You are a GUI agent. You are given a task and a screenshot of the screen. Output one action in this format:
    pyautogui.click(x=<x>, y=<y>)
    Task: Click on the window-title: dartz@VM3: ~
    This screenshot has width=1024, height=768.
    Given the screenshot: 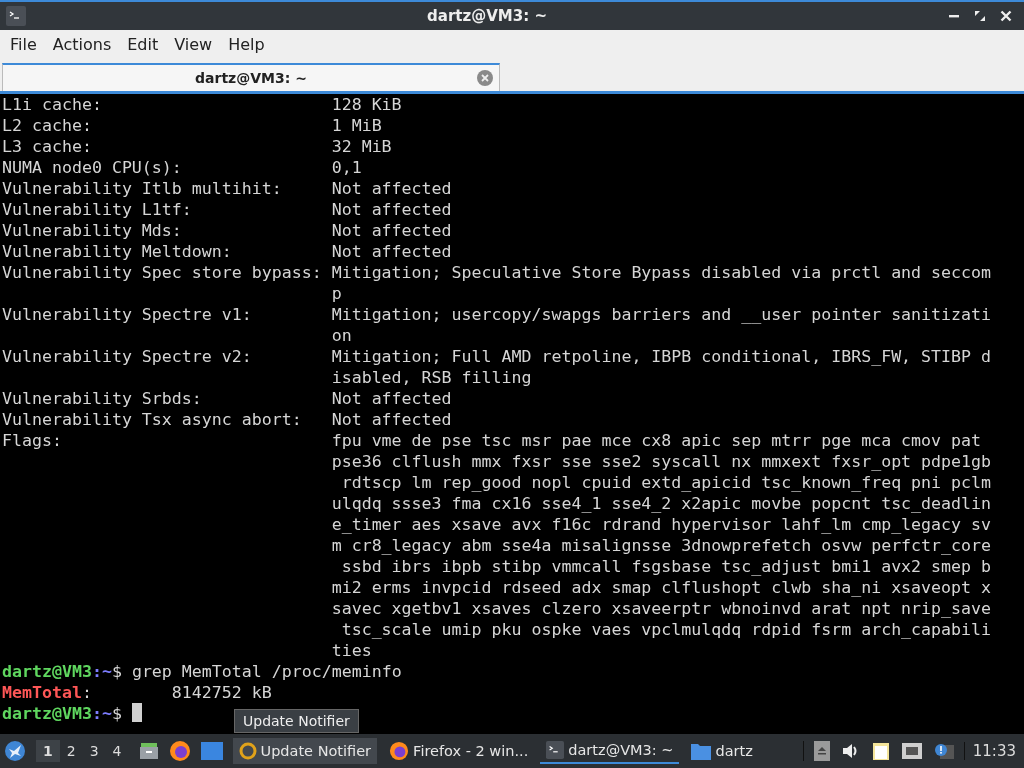 What is the action you would take?
    pyautogui.click(x=487, y=16)
    